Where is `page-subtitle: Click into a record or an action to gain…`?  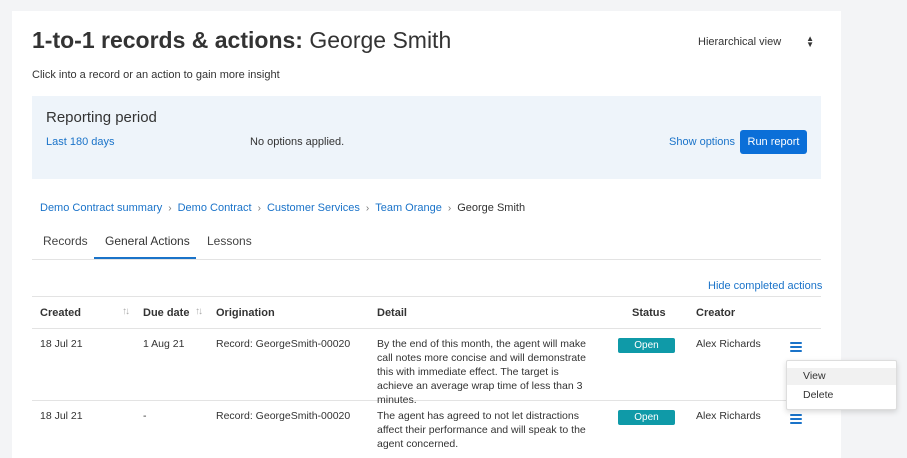 page-subtitle: Click into a record or an action to gain… is located at coordinates (156, 75).